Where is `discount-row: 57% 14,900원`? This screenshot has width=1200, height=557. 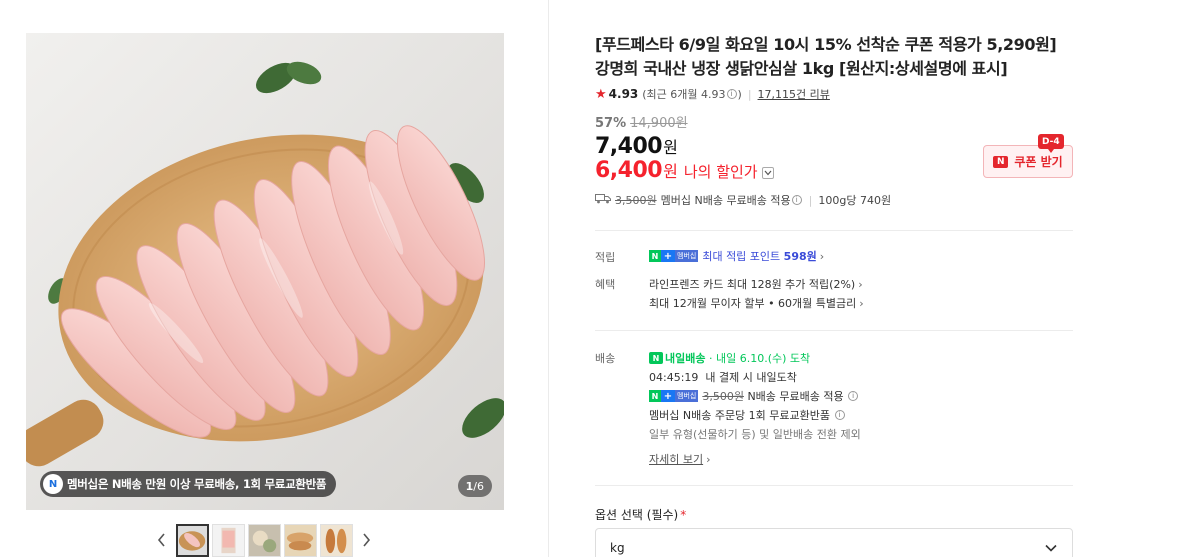
discount-row: 57% 14,900원 is located at coordinates (641, 121).